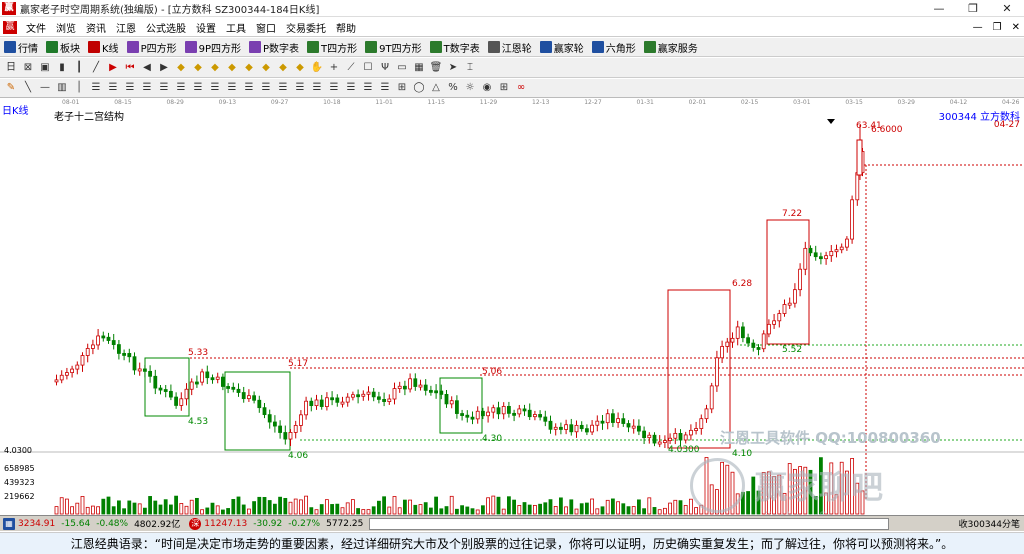 This screenshot has width=1024, height=554. Describe the element at coordinates (11, 88) in the screenshot. I see `pencil-icon: ✎` at that location.